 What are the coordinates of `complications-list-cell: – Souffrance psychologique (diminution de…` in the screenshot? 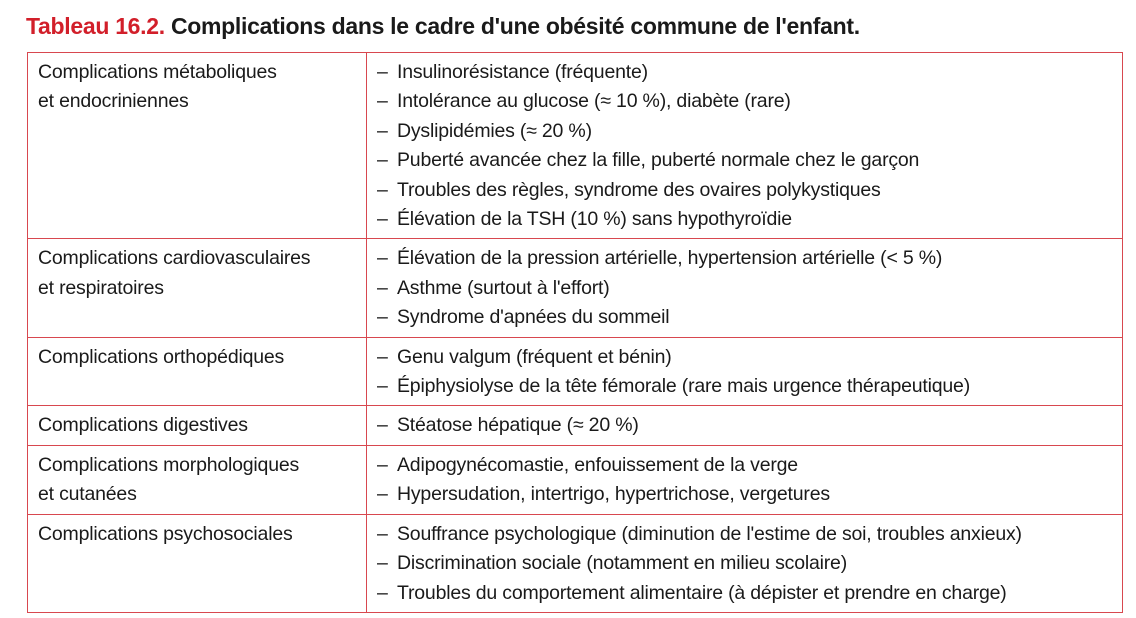 It's located at (744, 563).